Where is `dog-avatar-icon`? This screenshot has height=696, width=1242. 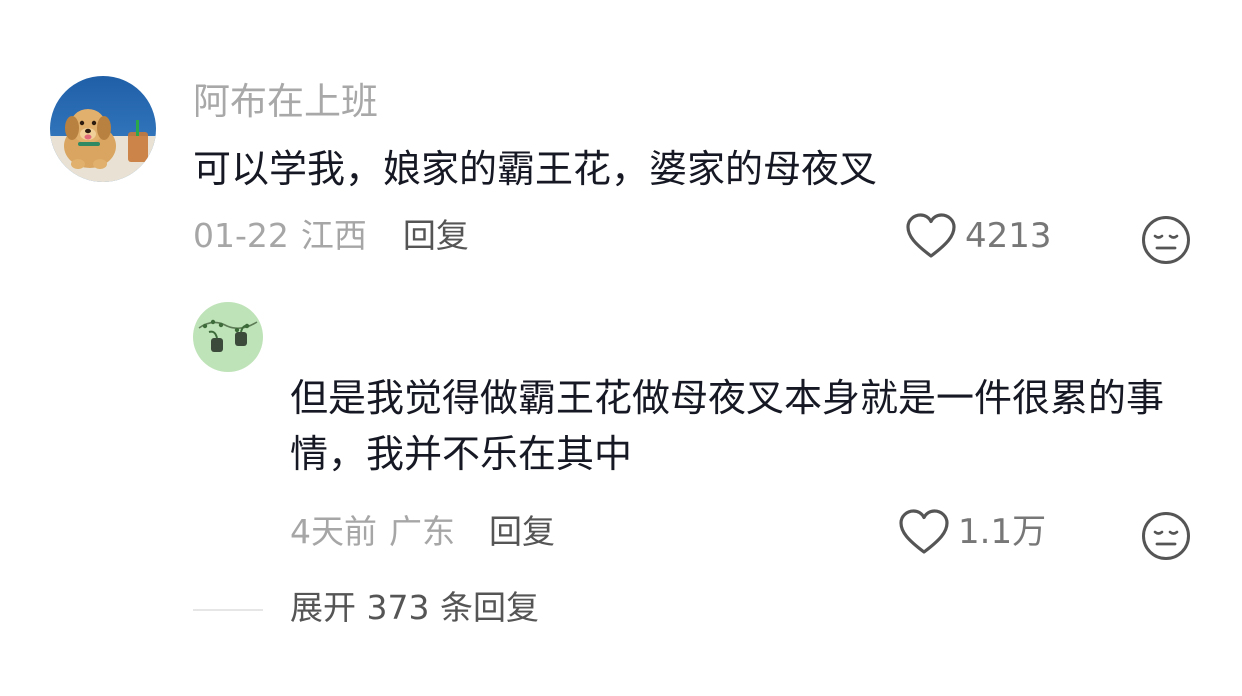 dog-avatar-icon is located at coordinates (103, 129).